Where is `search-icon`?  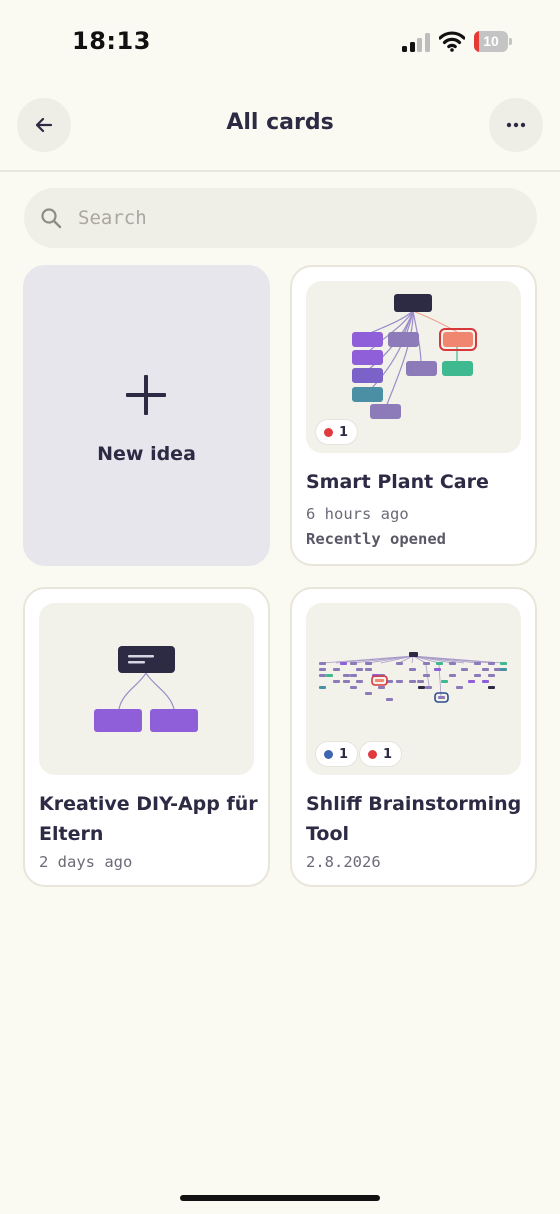 search-icon is located at coordinates (51, 218).